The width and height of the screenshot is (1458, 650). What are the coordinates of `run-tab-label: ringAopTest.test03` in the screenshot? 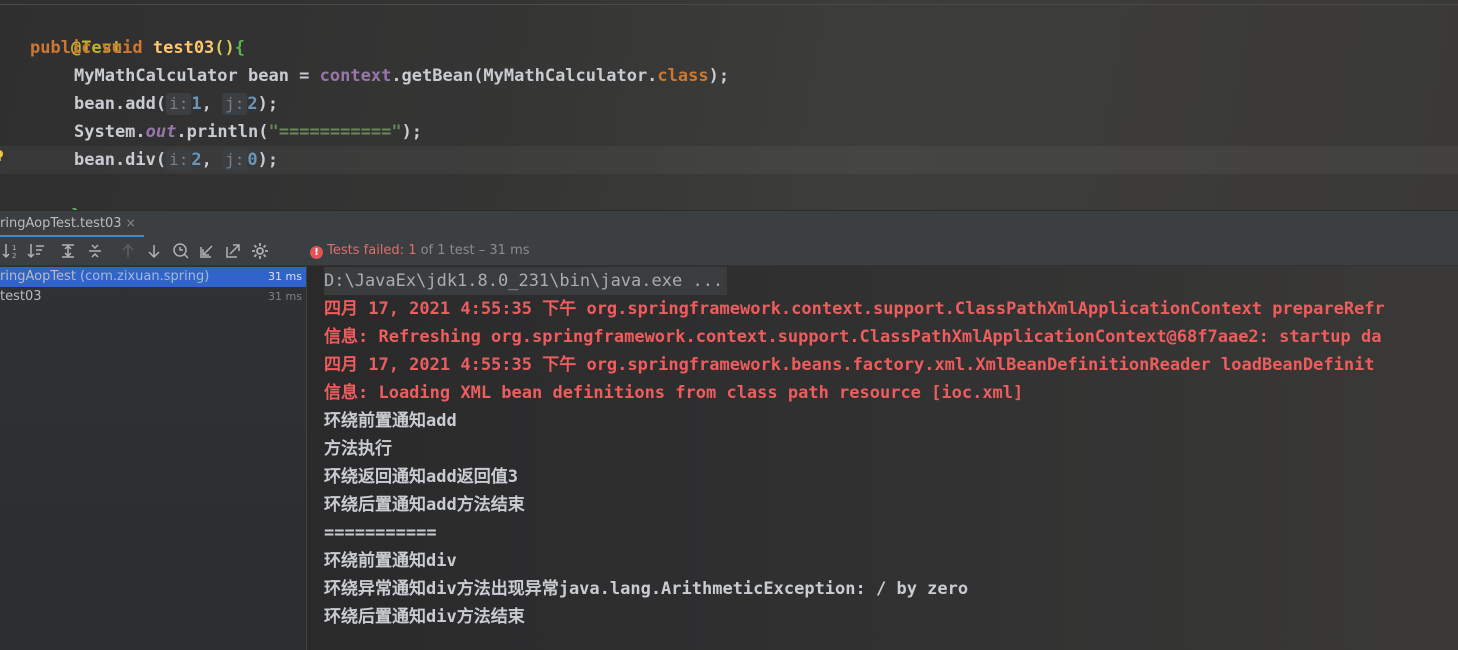 It's located at (61, 223).